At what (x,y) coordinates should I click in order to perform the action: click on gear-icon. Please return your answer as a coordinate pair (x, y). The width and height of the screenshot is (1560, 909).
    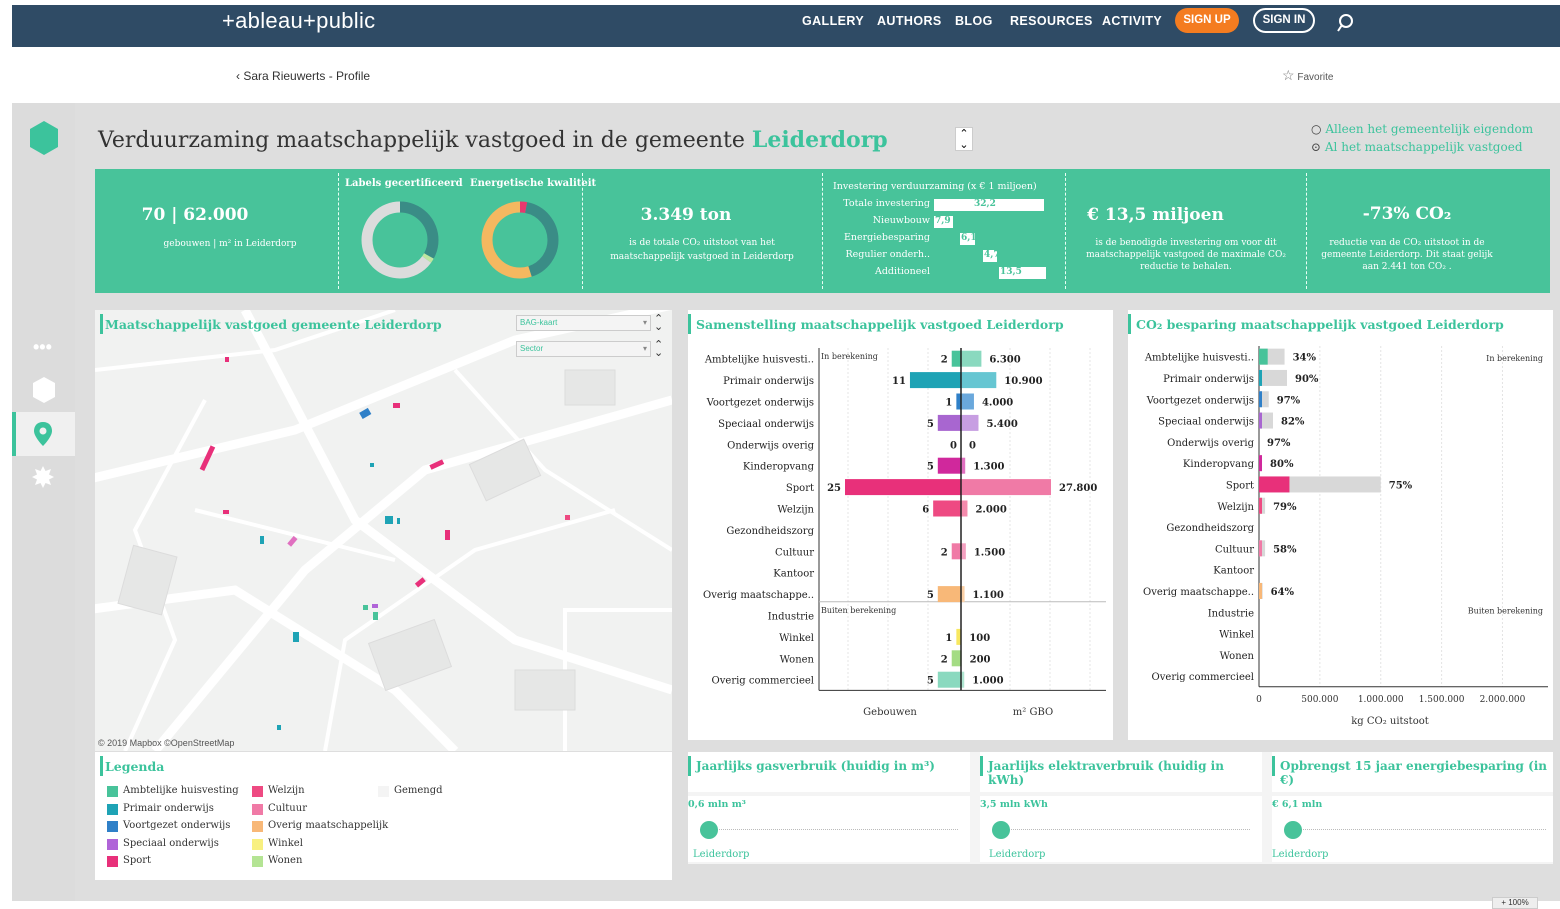
    Looking at the image, I should click on (43, 477).